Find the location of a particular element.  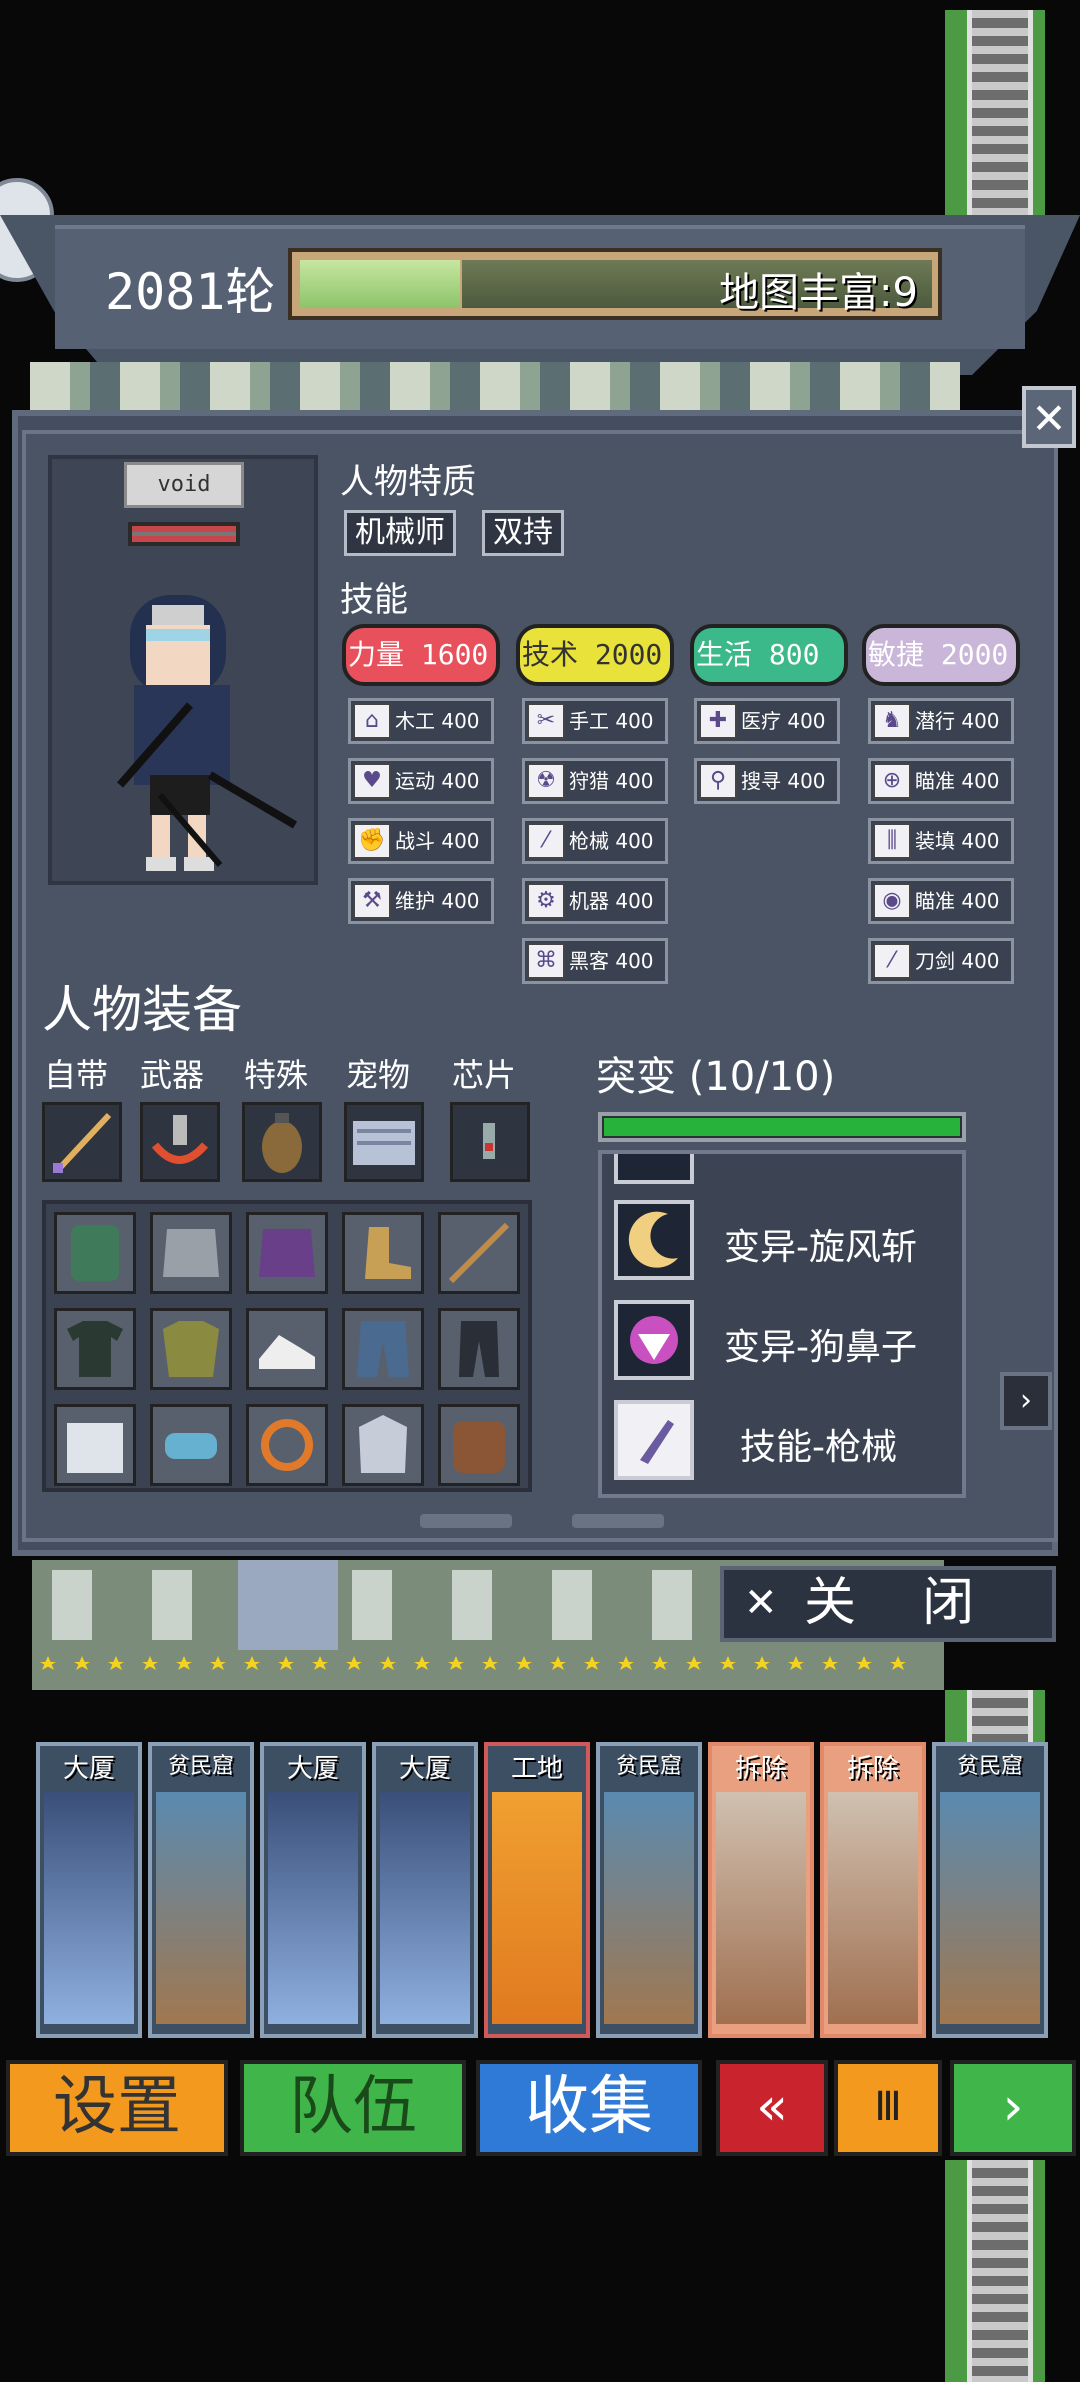

mutation-item: 变异-旋风斩 is located at coordinates (782, 1240).